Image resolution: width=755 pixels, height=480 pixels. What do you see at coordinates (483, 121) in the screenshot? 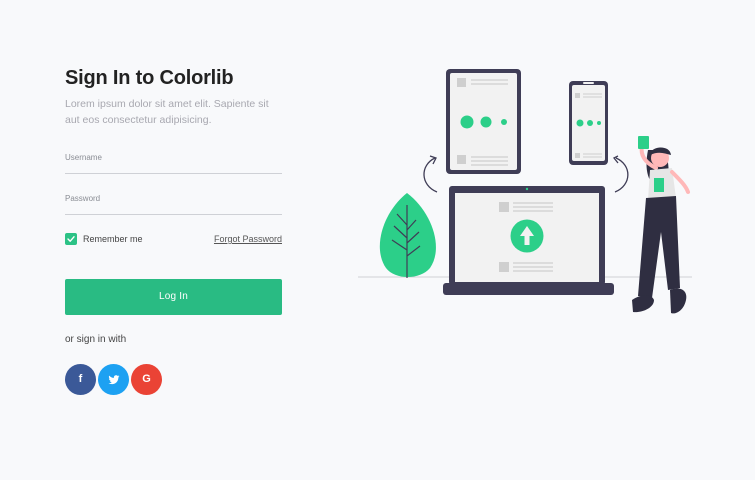
I see `tablet-device-icon` at bounding box center [483, 121].